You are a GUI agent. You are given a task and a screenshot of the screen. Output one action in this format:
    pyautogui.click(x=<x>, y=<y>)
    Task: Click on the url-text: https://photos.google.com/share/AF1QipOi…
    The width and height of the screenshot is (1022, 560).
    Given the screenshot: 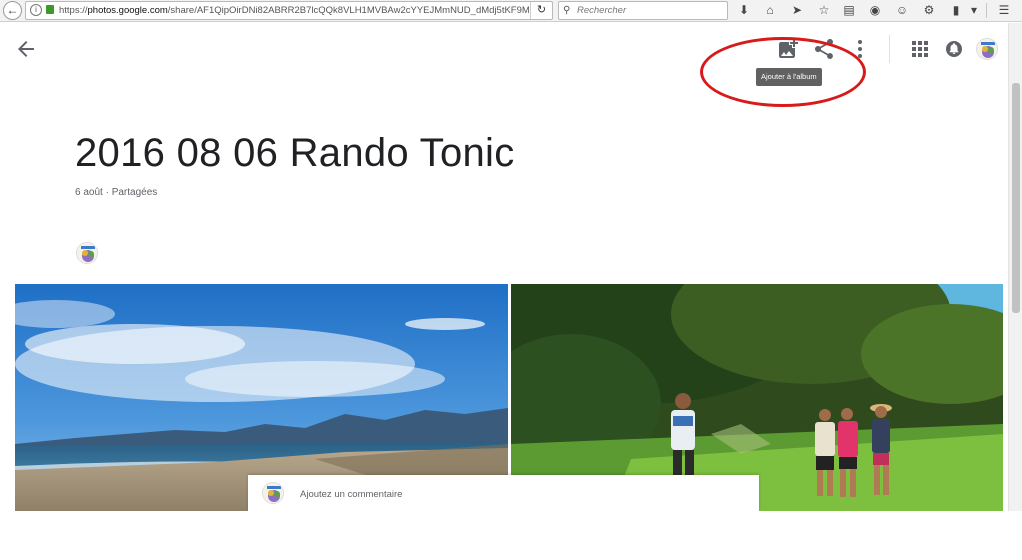 What is the action you would take?
    pyautogui.click(x=294, y=10)
    